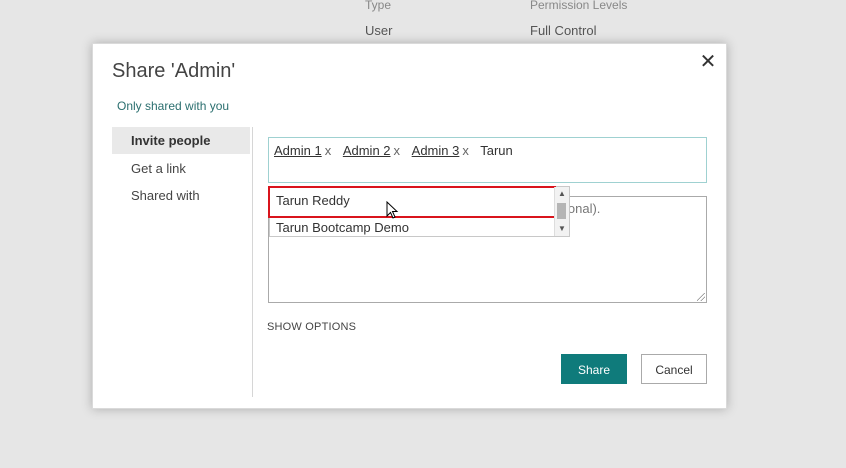 The image size is (846, 468). I want to click on share-button: Share, so click(594, 369).